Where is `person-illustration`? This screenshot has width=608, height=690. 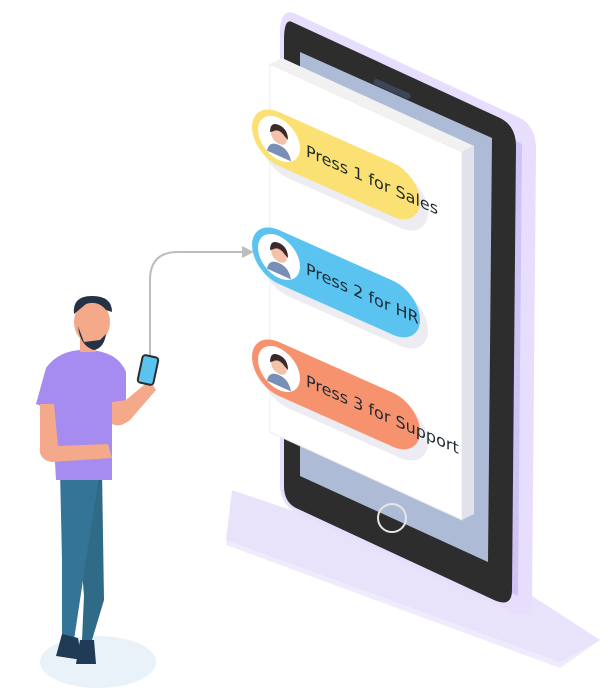
person-illustration is located at coordinates (98, 480).